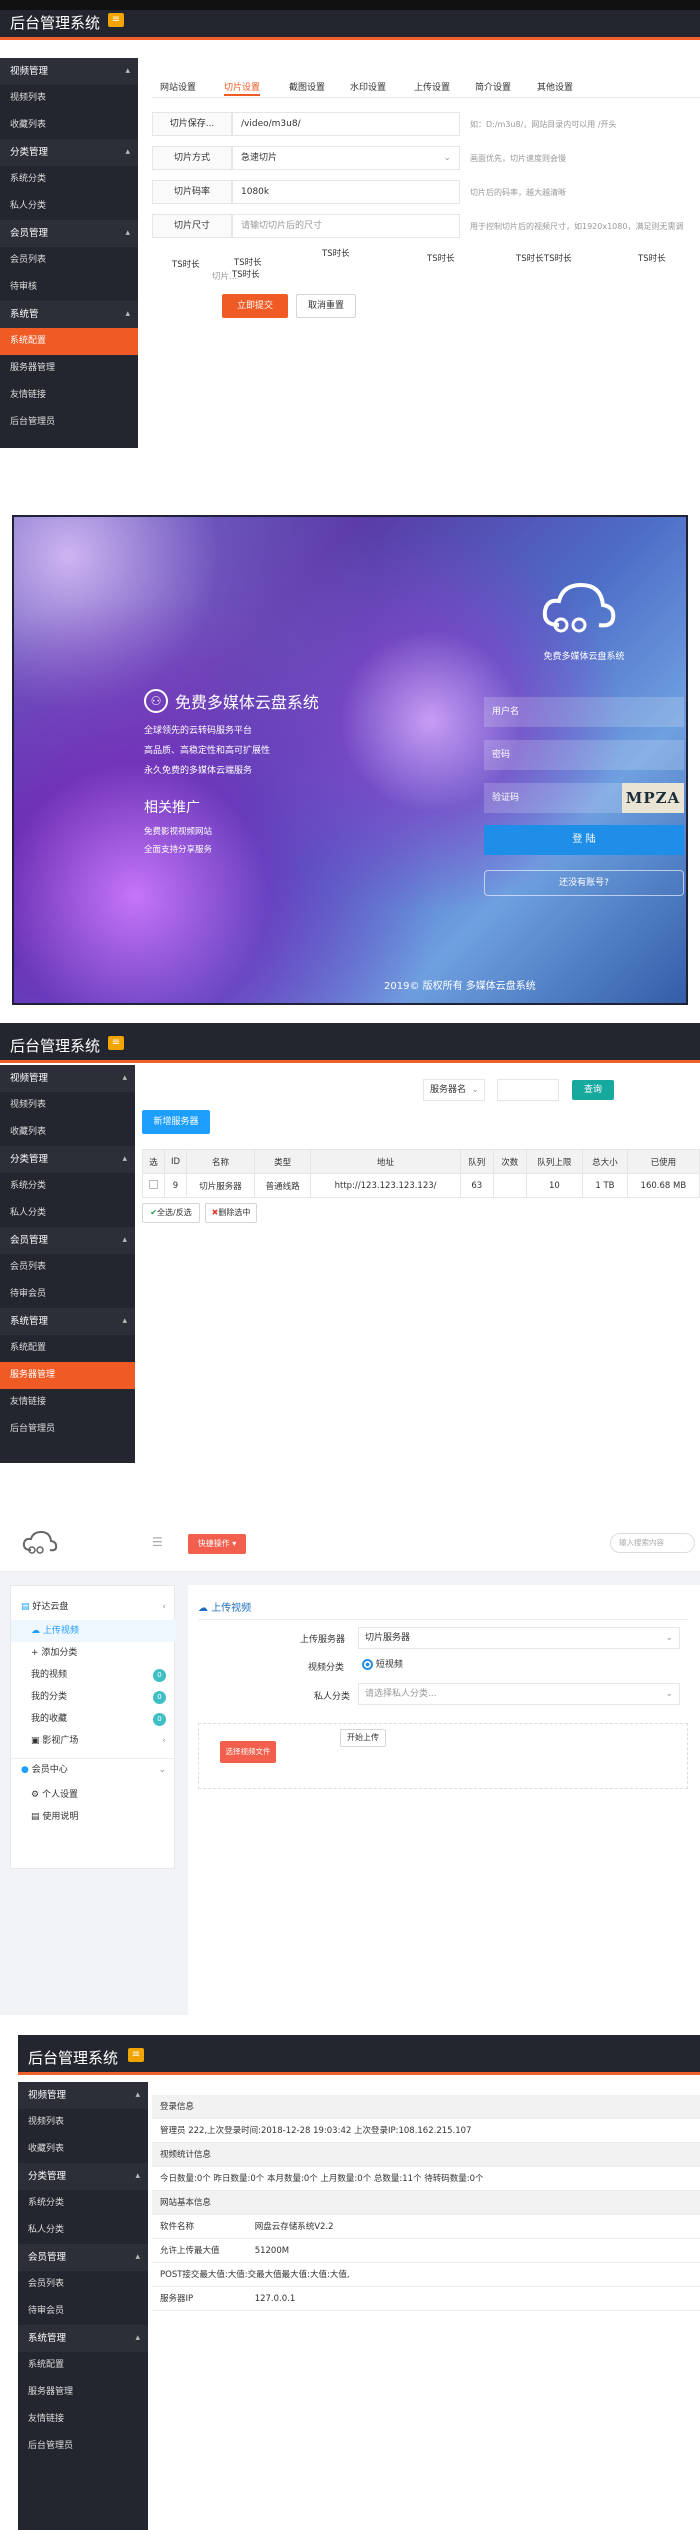 The height and width of the screenshot is (2530, 700). Describe the element at coordinates (555, 86) in the screenshot. I see `tab-other: 其他设置` at that location.